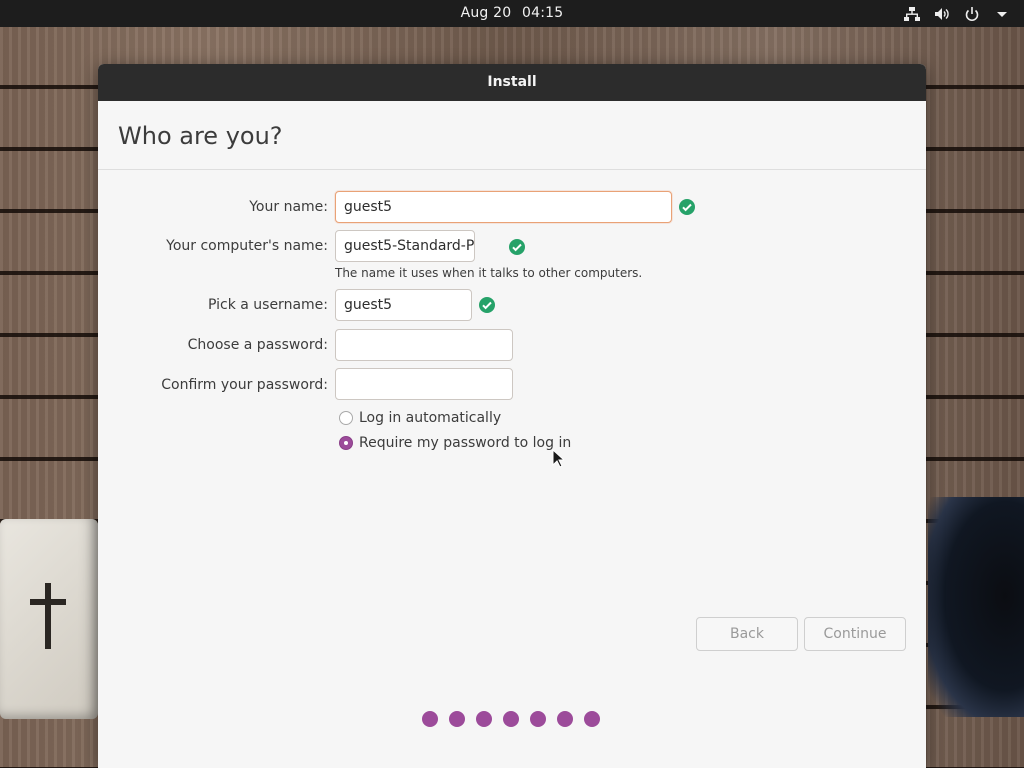  I want to click on wallpaper-stone-block, so click(49, 619).